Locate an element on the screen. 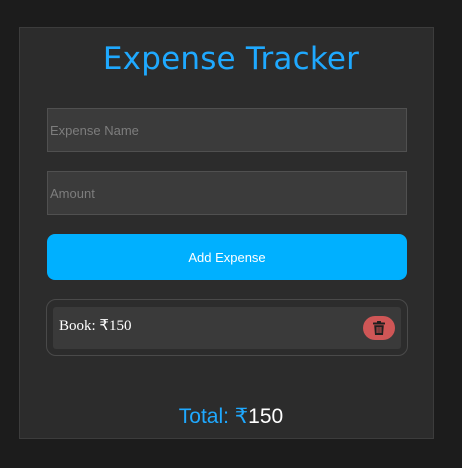  delete-expense-button is located at coordinates (379, 328).